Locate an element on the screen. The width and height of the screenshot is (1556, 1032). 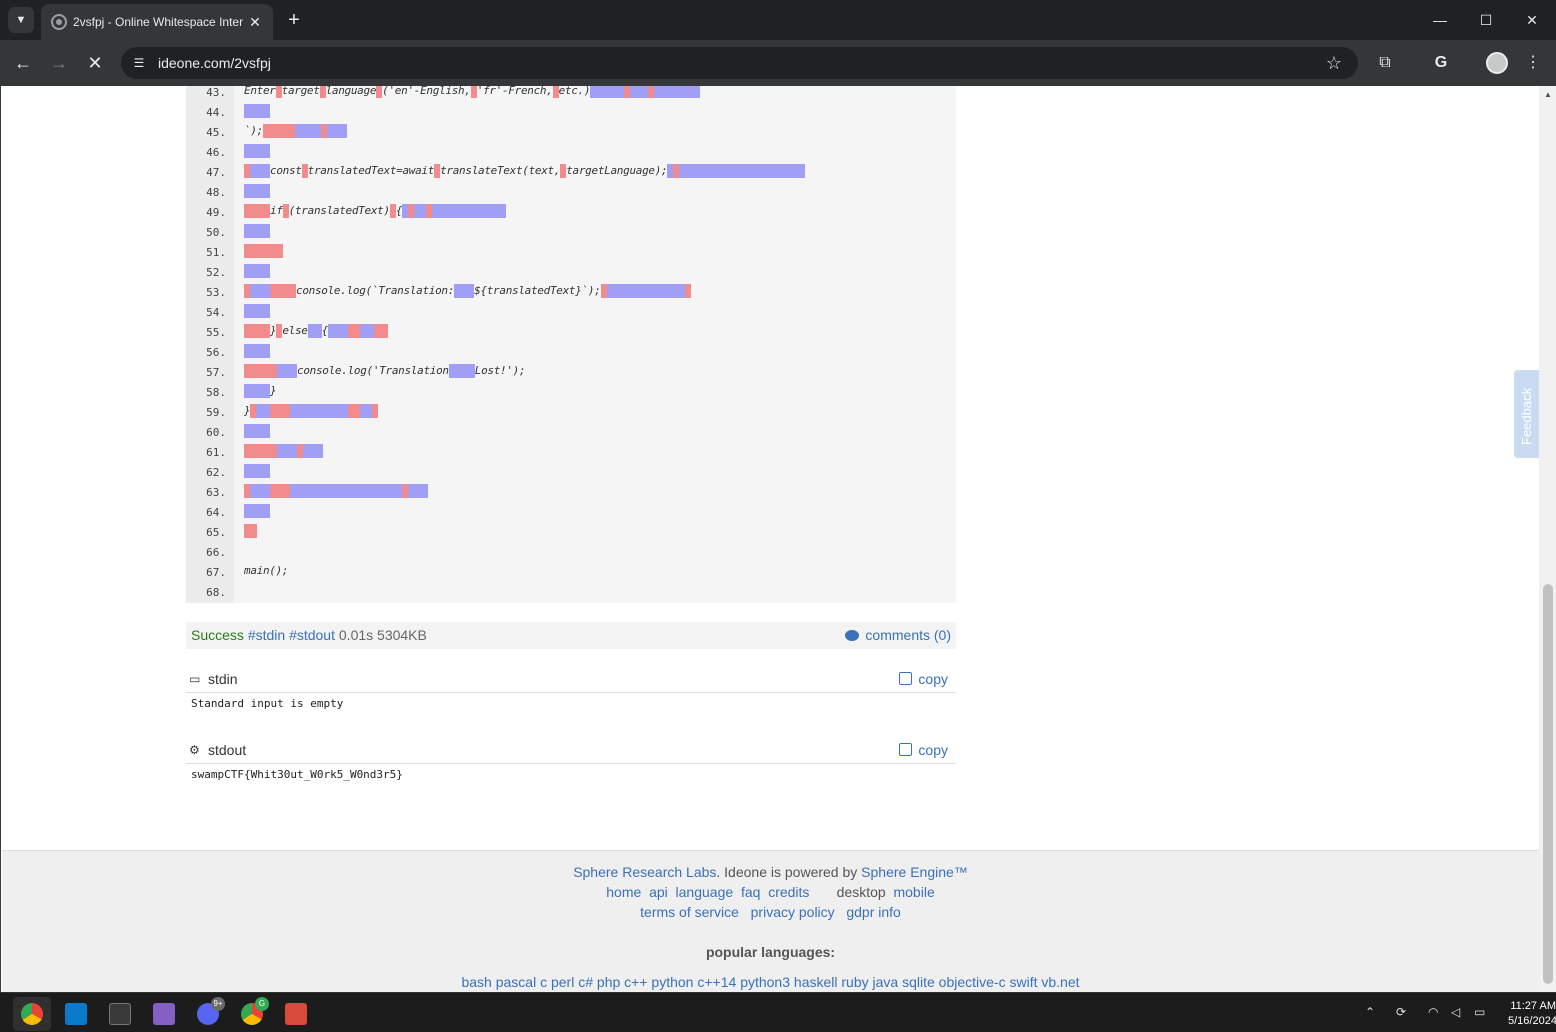
language-link: sqlite is located at coordinates (918, 982).